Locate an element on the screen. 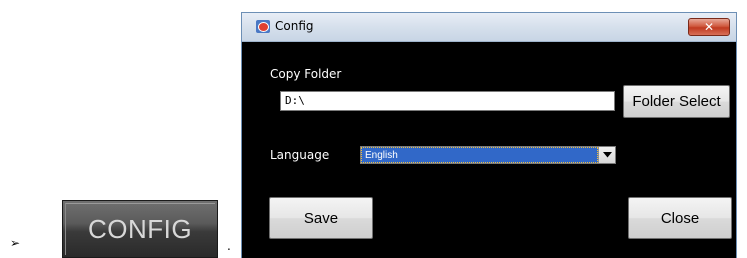 Image resolution: width=747 pixels, height=258 pixels. close-button-label: Close is located at coordinates (680, 218).